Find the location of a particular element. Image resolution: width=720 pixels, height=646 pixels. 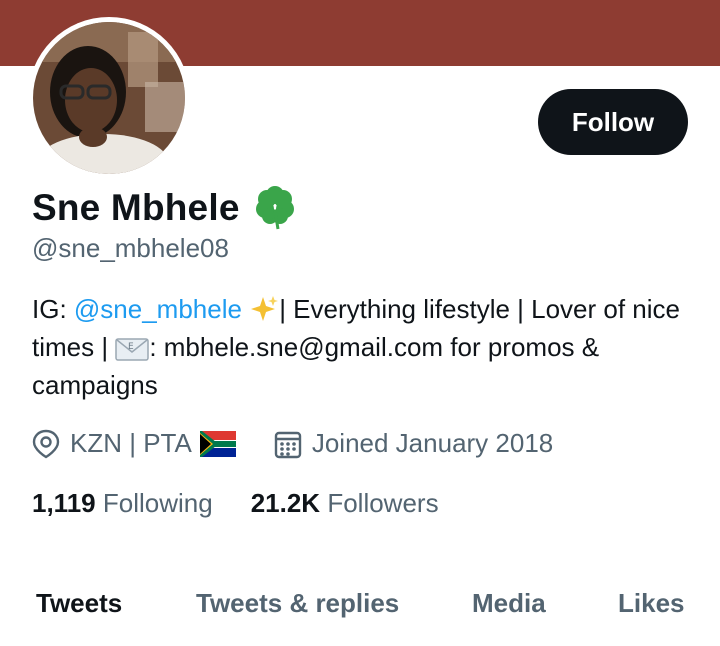

location-text: KZN | PTA is located at coordinates (131, 443).